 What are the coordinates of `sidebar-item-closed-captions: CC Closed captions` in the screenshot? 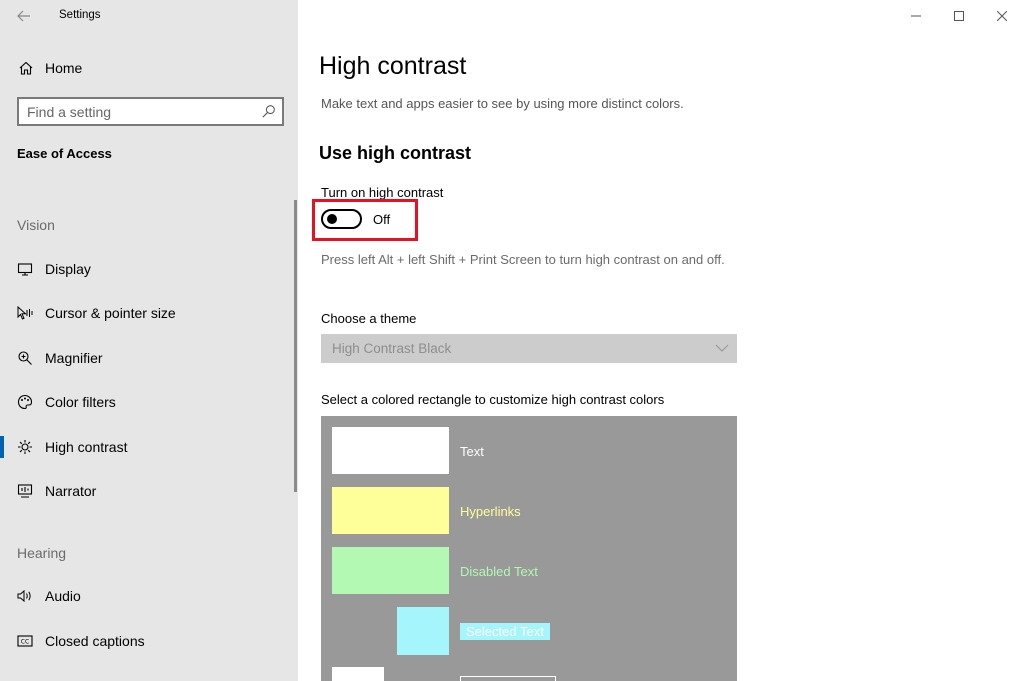 It's located at (147, 641).